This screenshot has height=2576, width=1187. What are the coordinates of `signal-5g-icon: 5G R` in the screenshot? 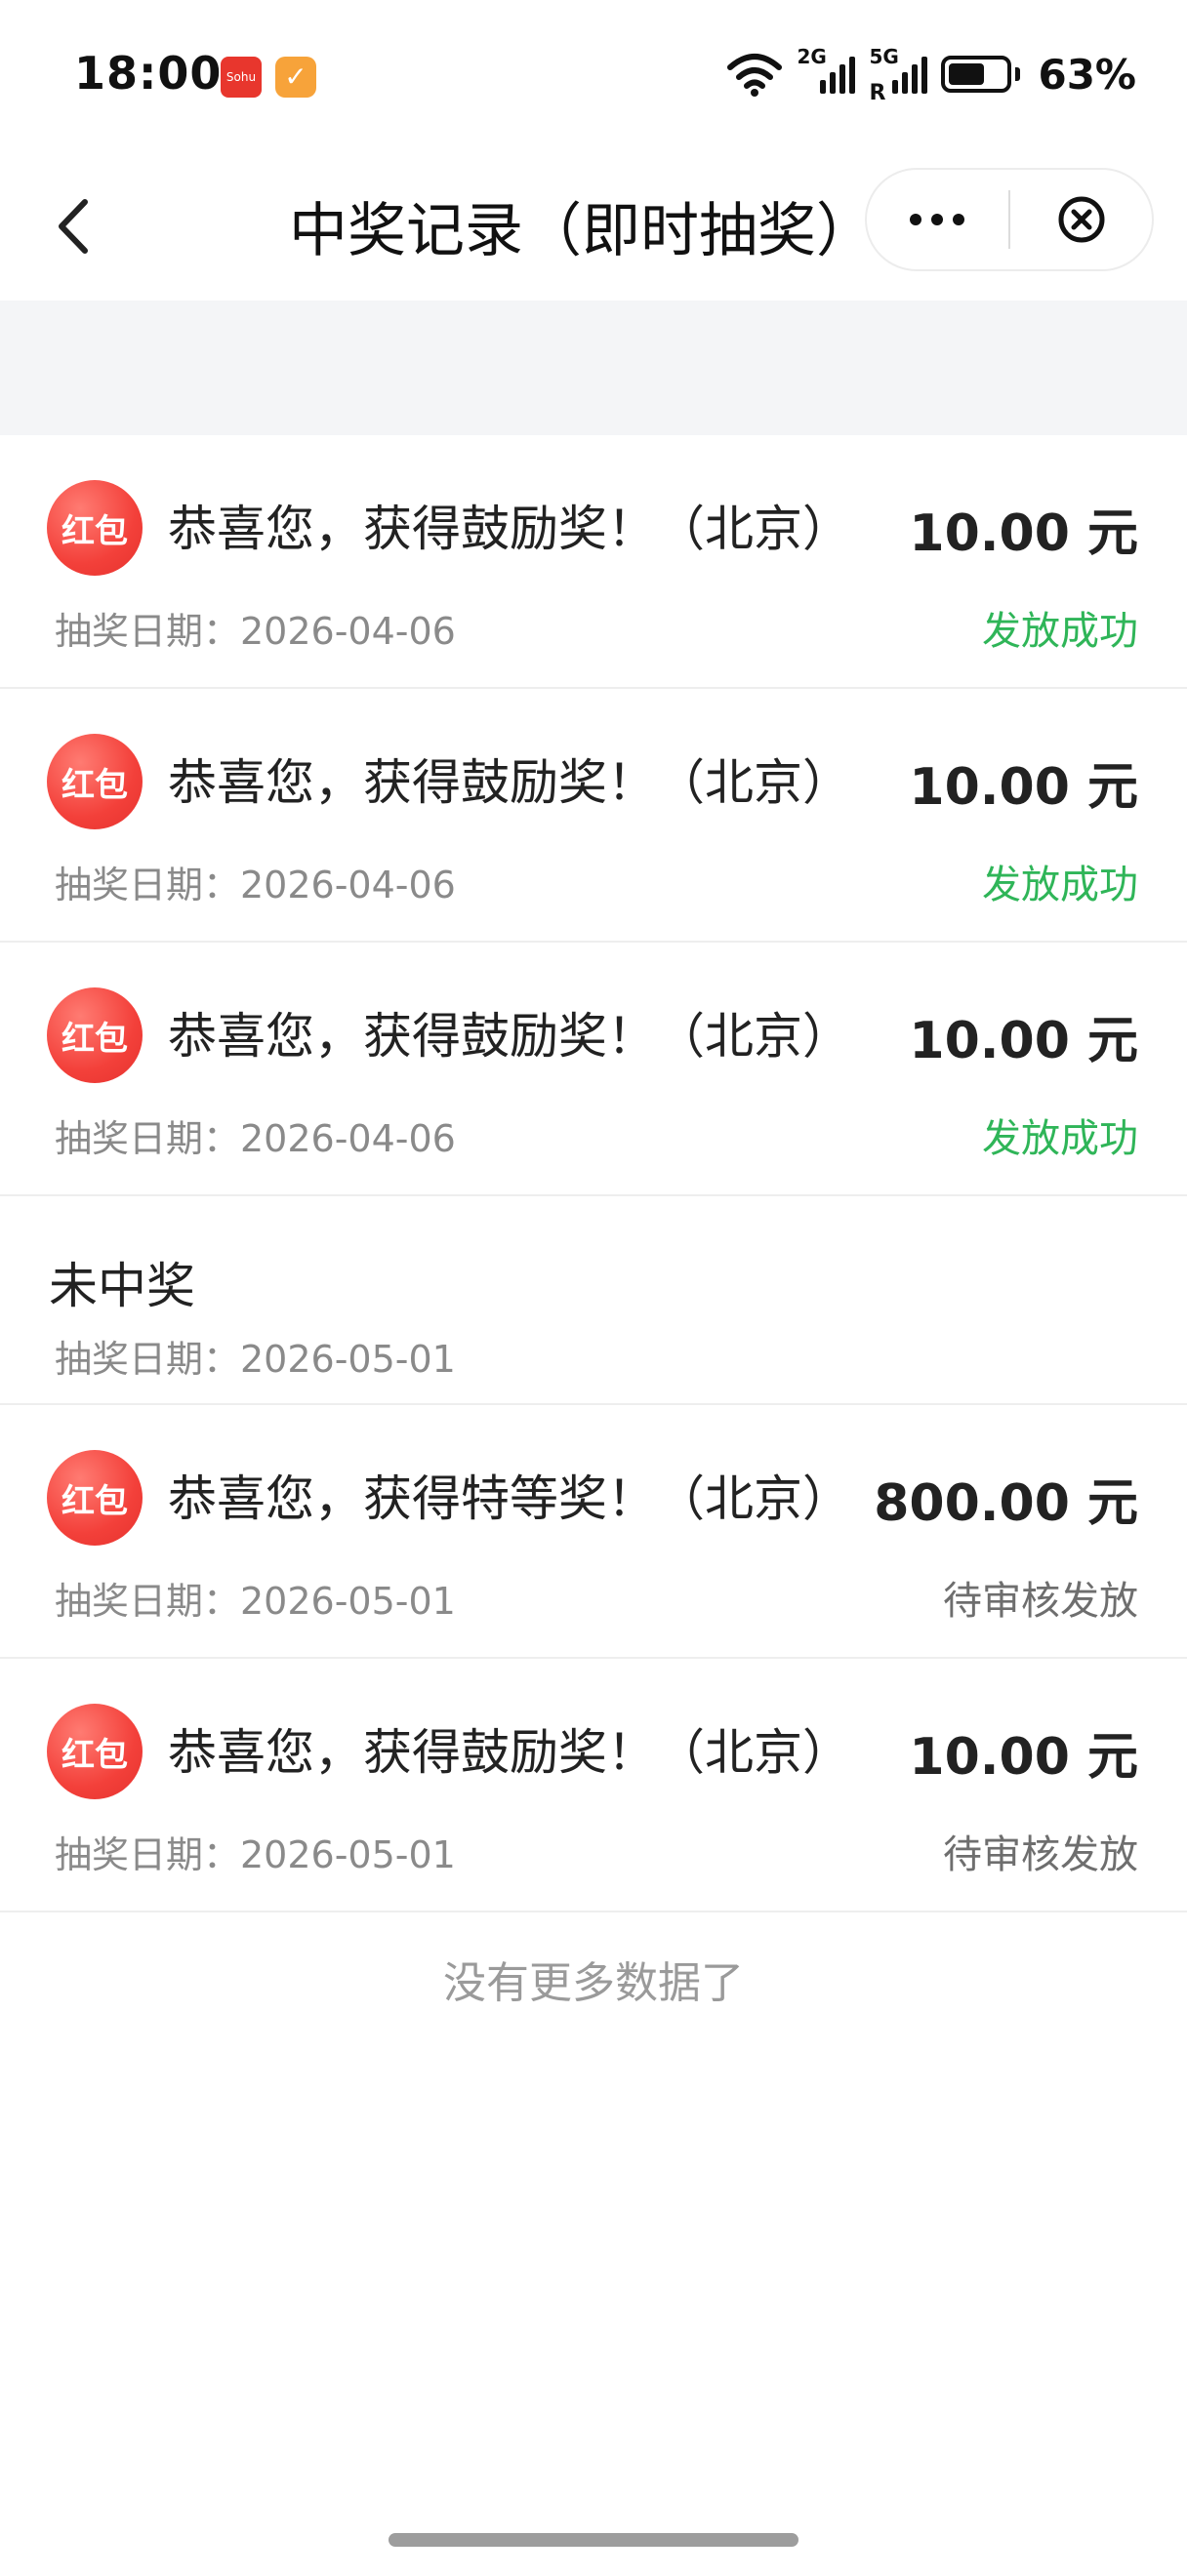 It's located at (898, 75).